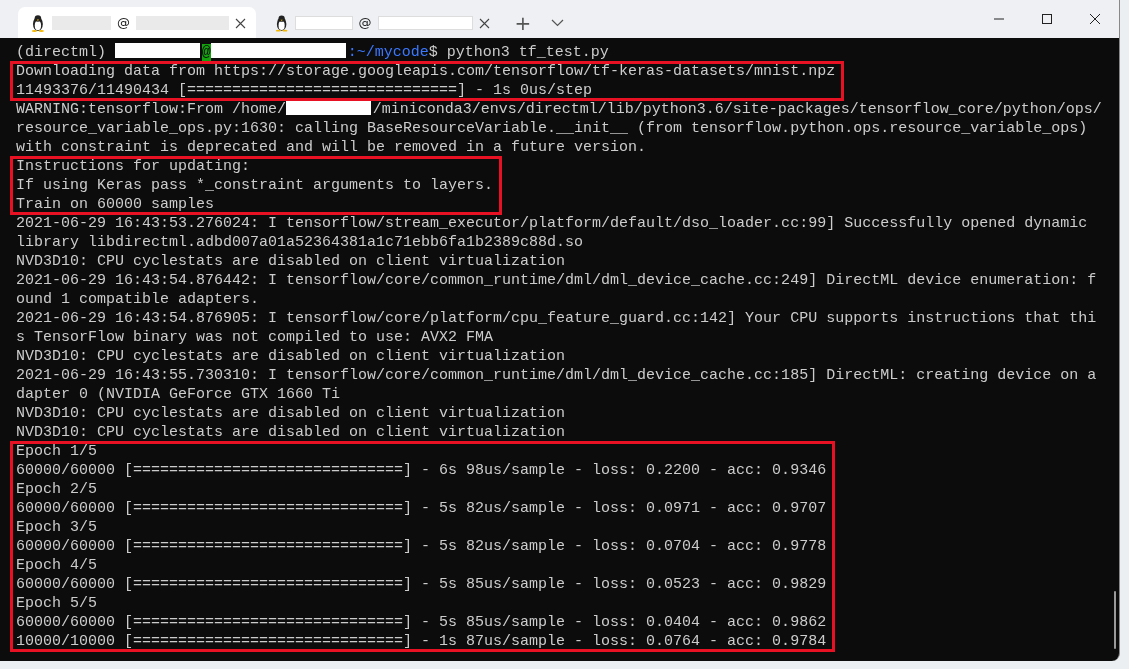 Image resolution: width=1129 pixels, height=669 pixels. Describe the element at coordinates (332, 147) in the screenshot. I see `terminal-line: with constraint is deprecated and will be removed in a future version.` at that location.